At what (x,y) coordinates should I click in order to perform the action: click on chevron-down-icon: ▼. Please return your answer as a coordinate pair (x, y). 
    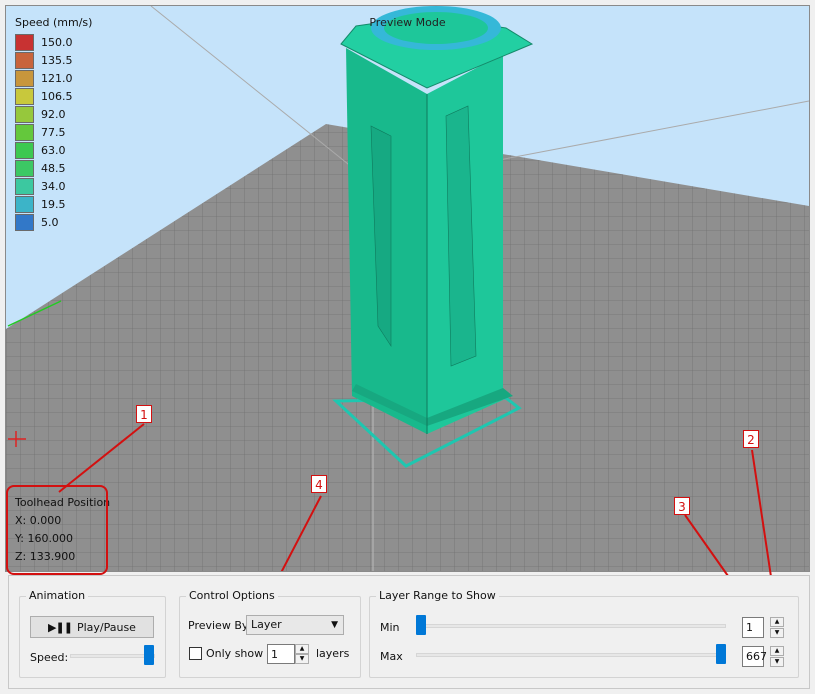
    Looking at the image, I should click on (334, 625).